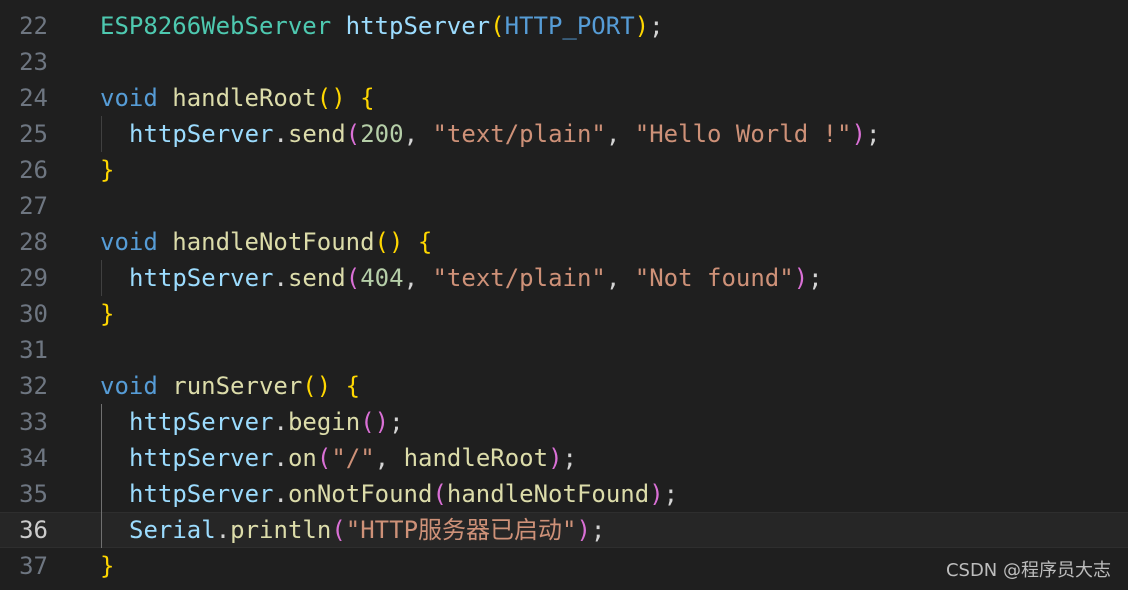 Image resolution: width=1128 pixels, height=590 pixels. Describe the element at coordinates (33, 422) in the screenshot. I see `line-number: 33` at that location.